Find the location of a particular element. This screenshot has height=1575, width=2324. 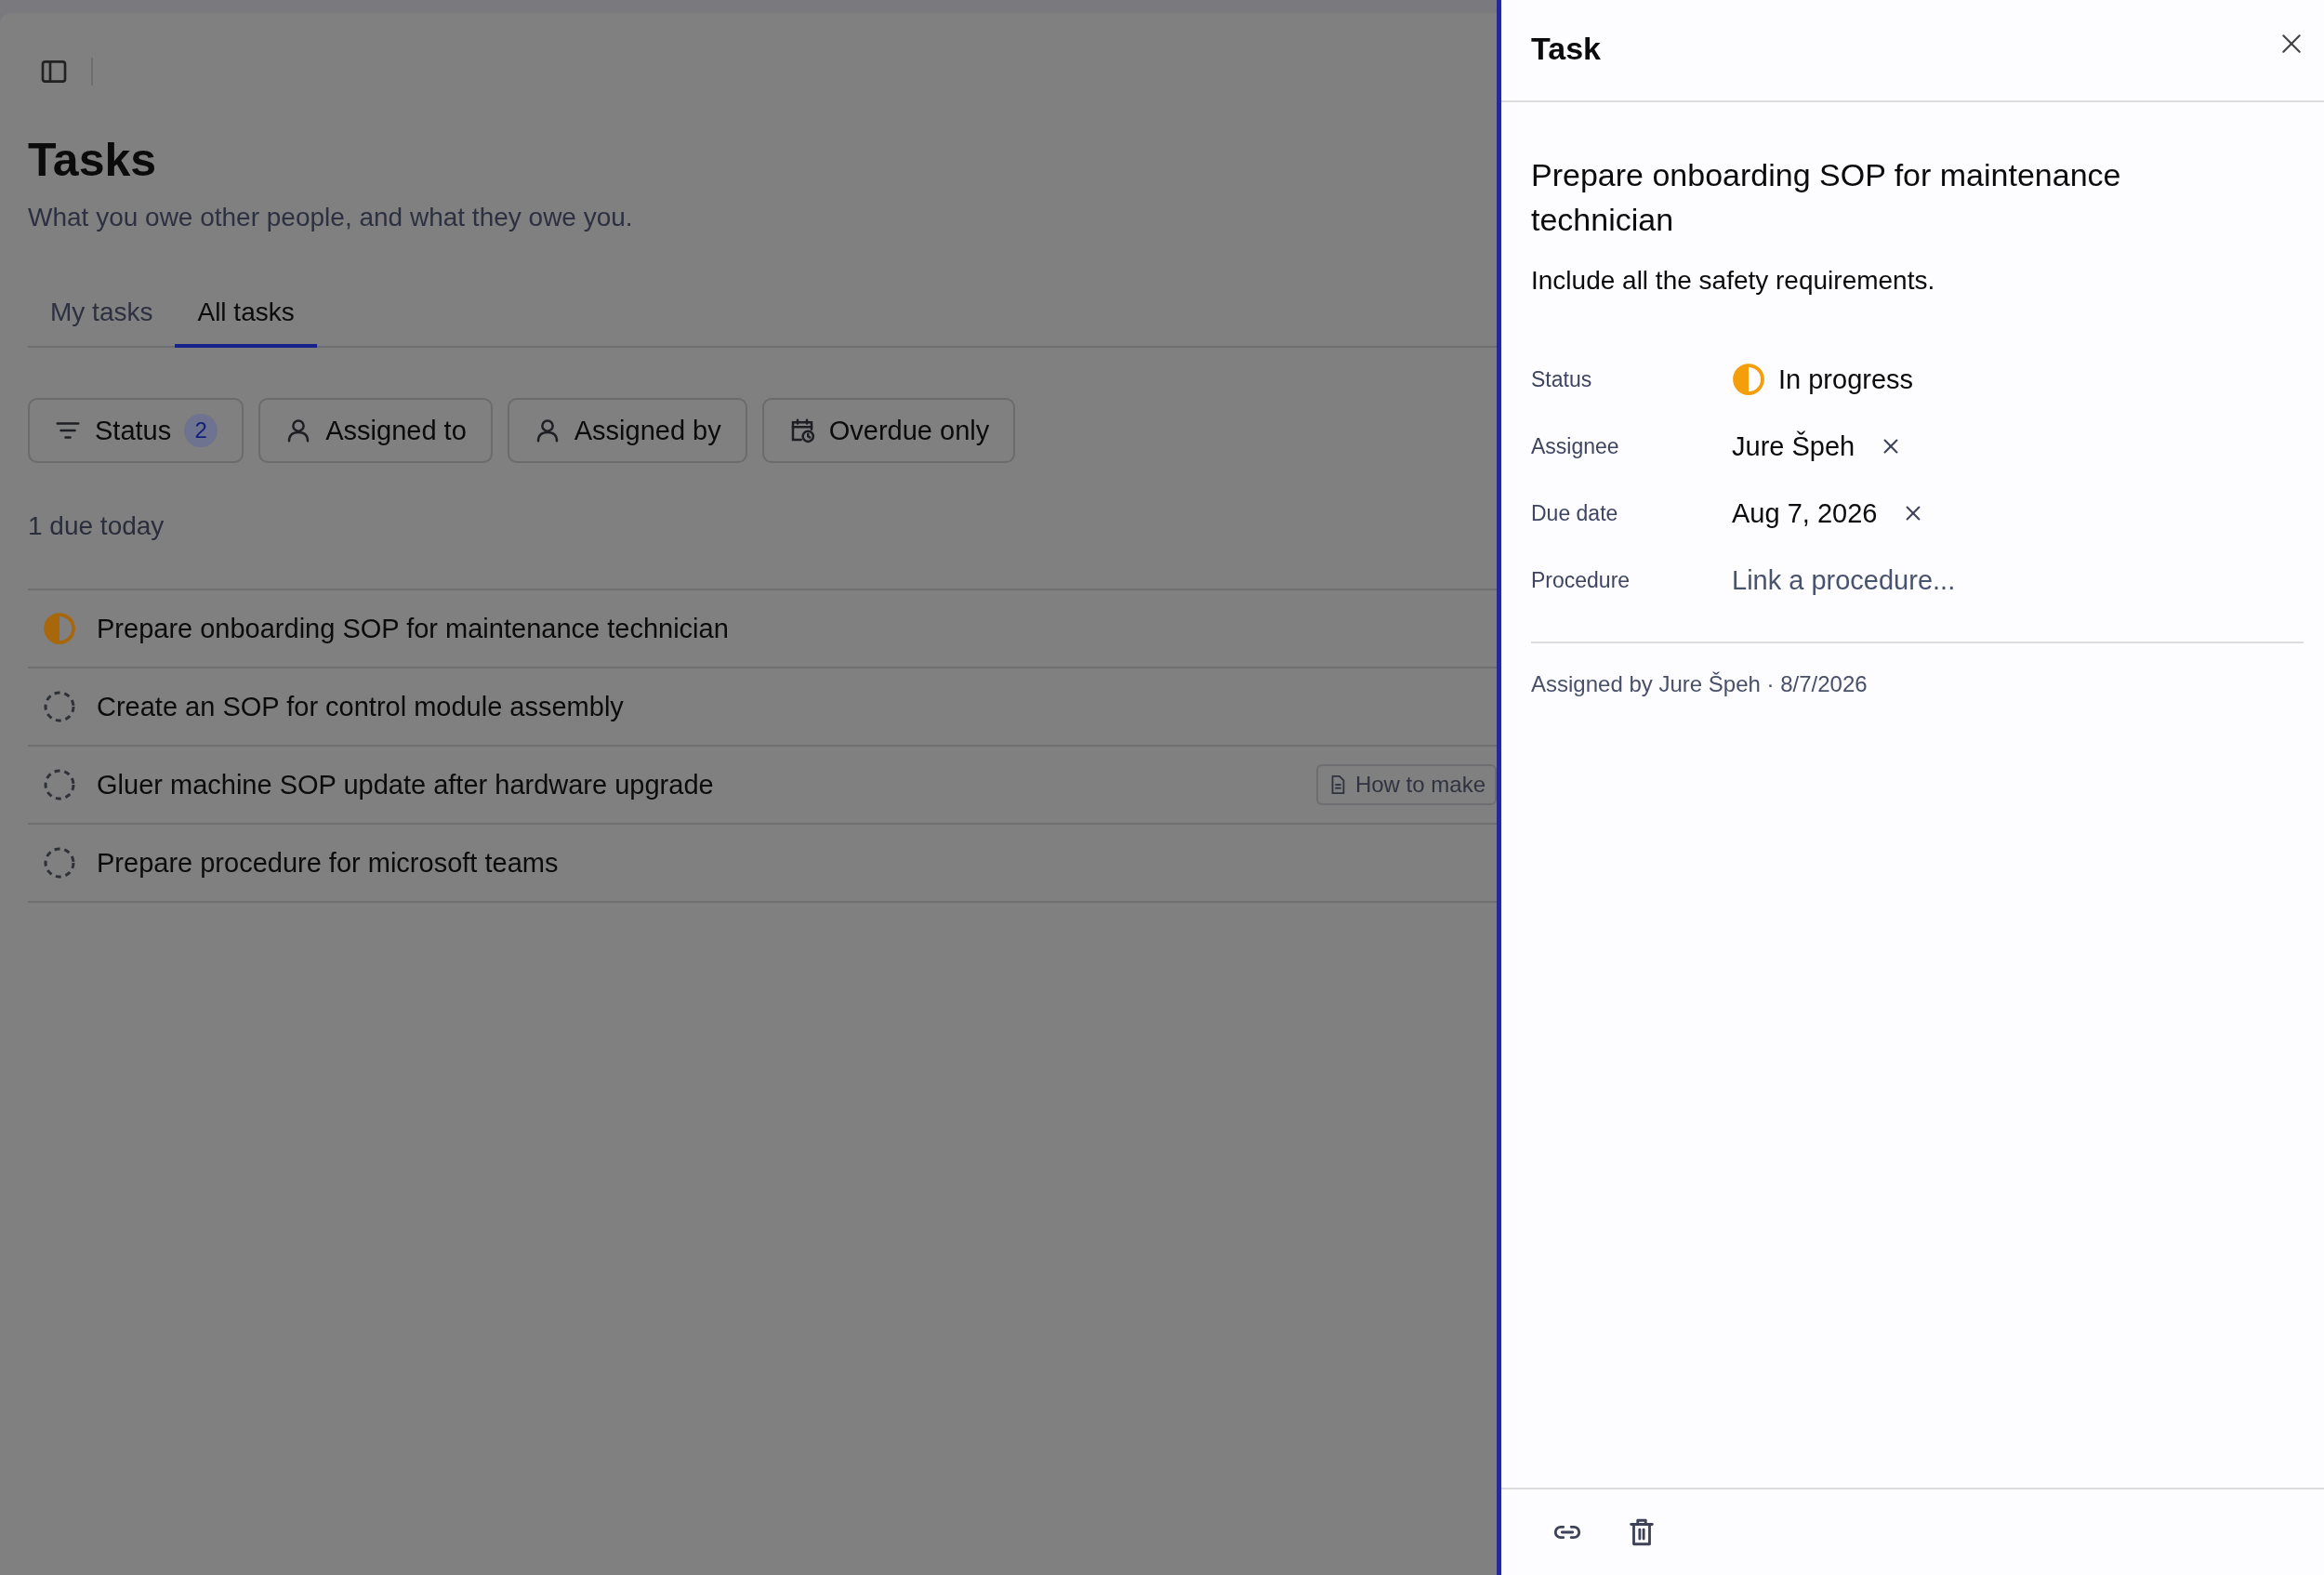

panel-title: Task is located at coordinates (1566, 49).